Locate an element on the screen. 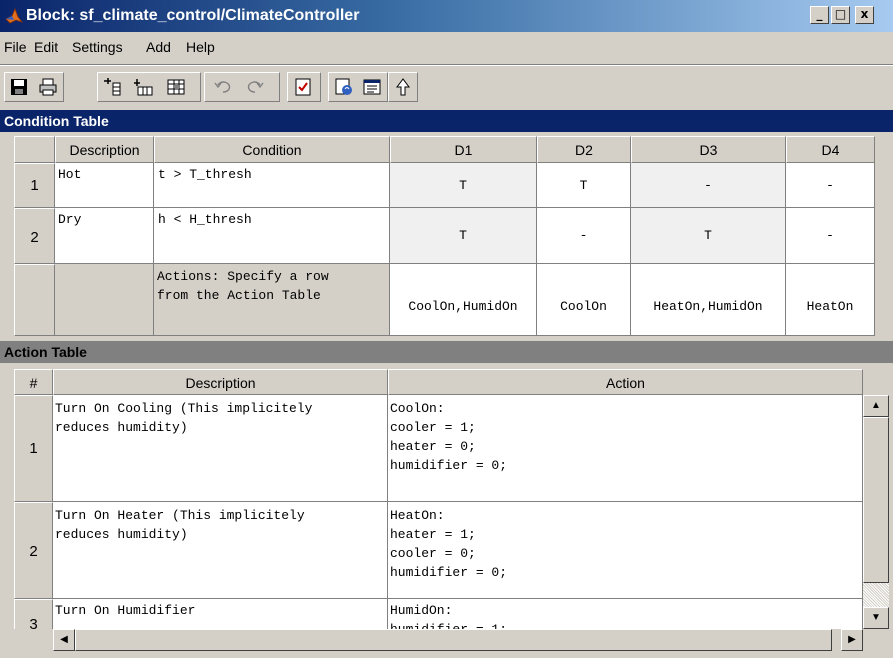  menu-bar: File Edit Settings Add Help is located at coordinates (446, 47).